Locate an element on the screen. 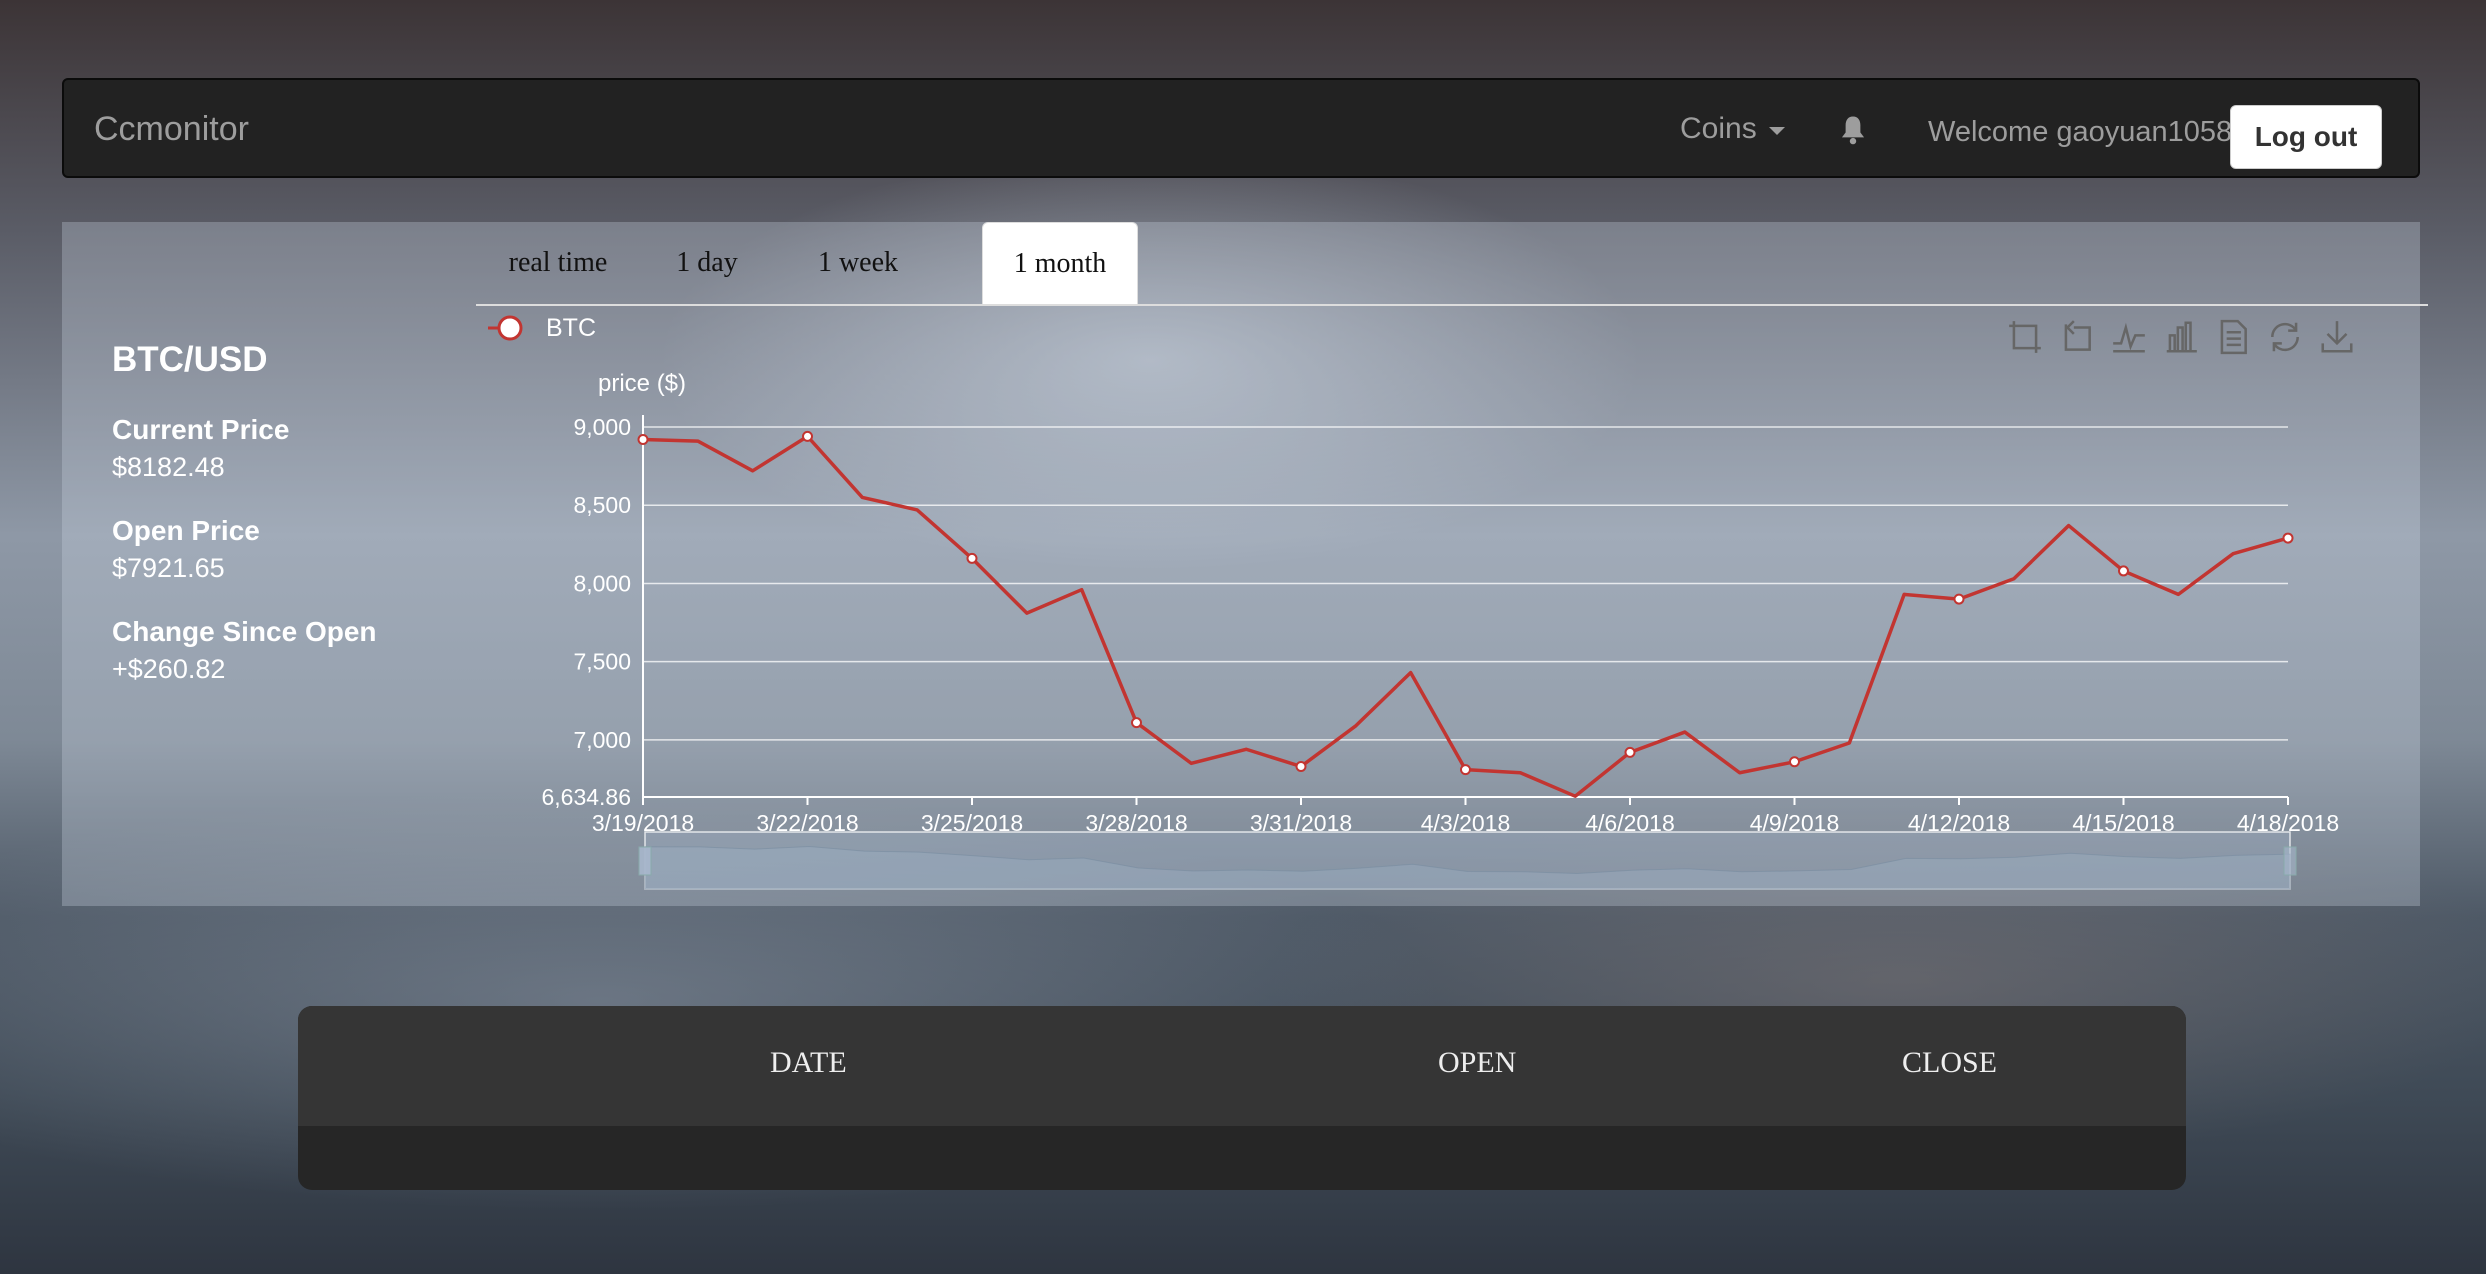 This screenshot has height=1274, width=2486. save-image-icon is located at coordinates (2337, 337).